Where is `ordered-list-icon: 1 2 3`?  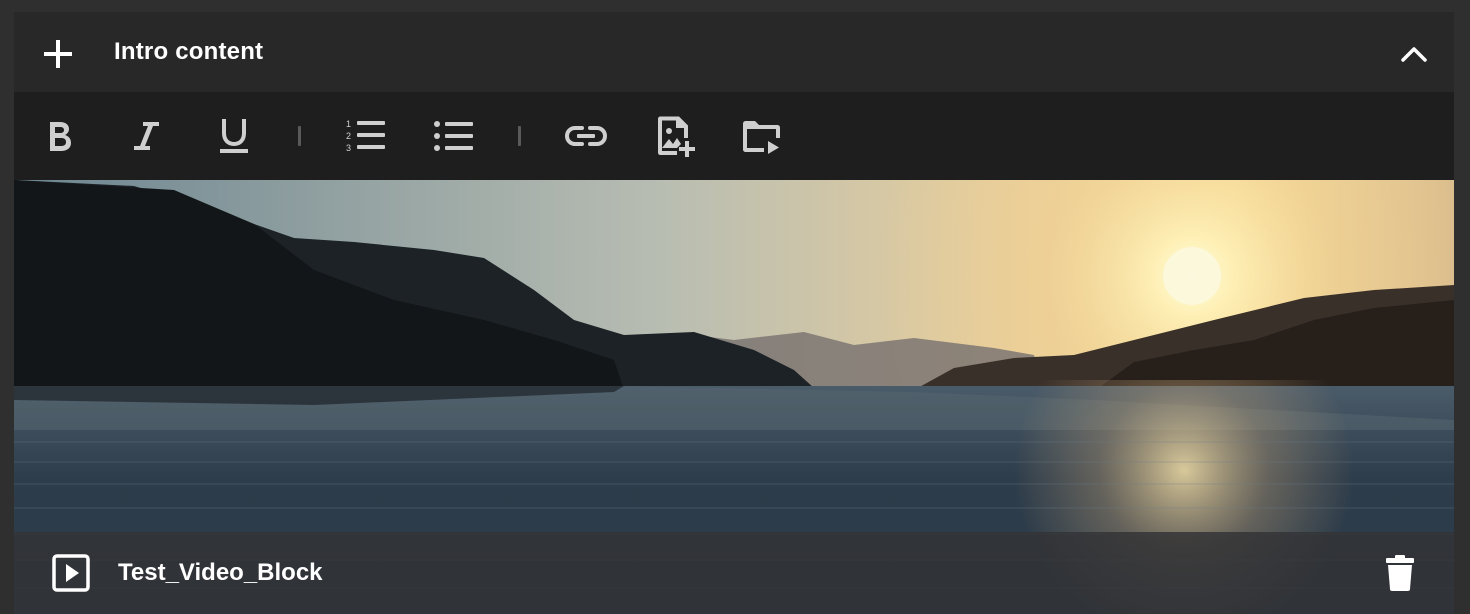
ordered-list-icon: 1 2 3 is located at coordinates (365, 136).